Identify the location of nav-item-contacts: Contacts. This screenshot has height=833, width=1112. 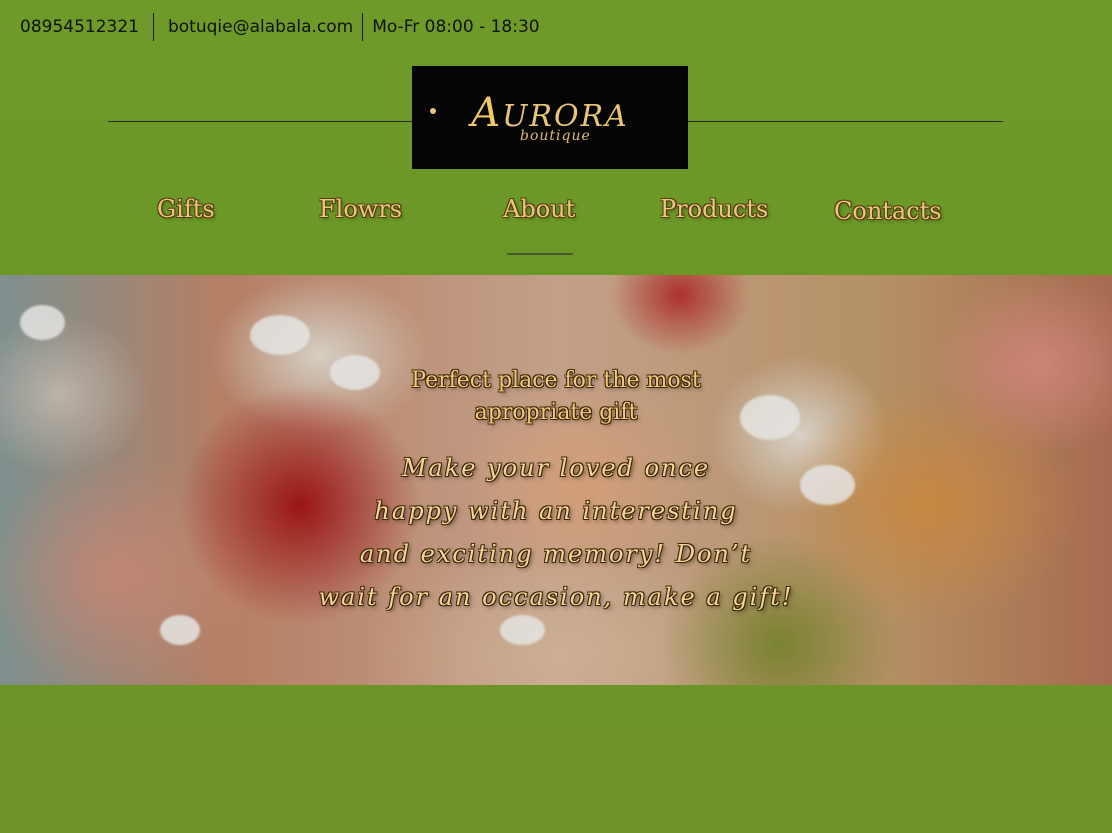
(888, 211).